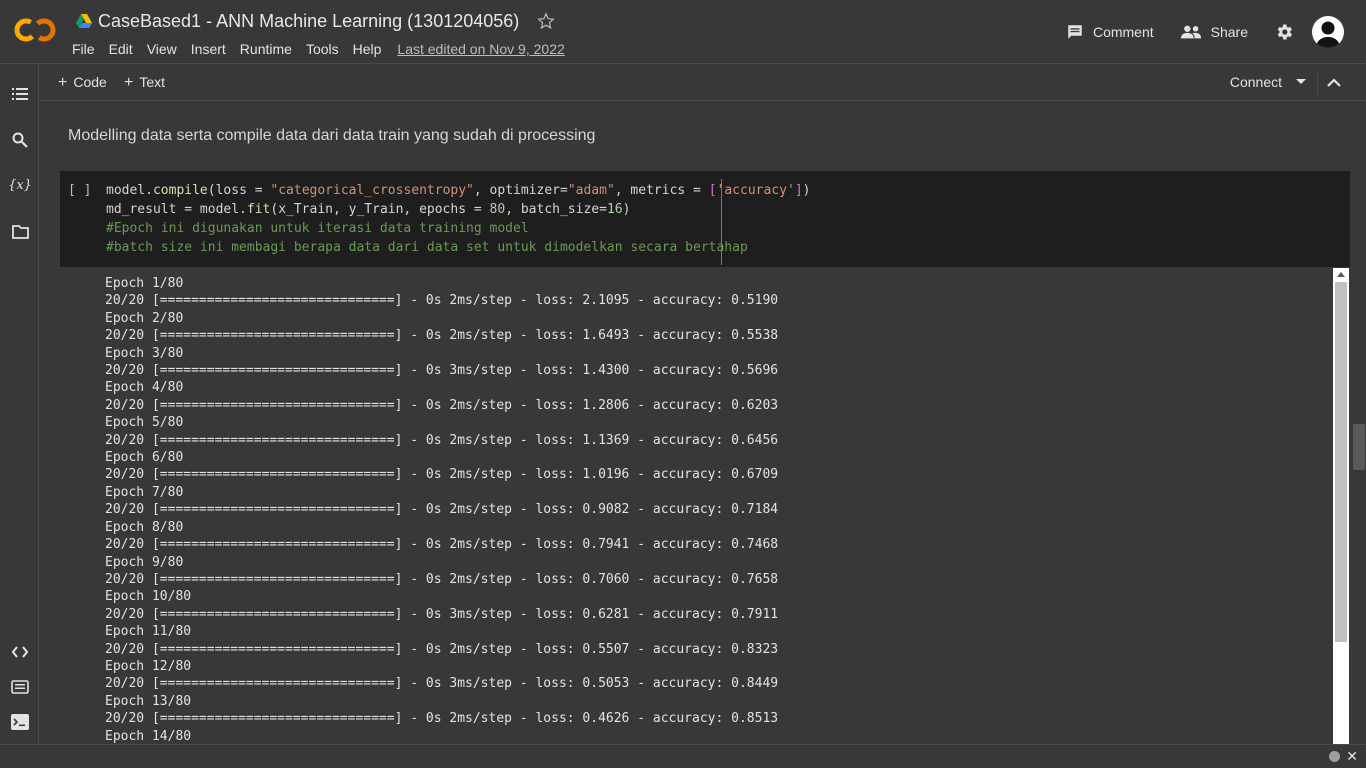  I want to click on scroll-up-arrow-icon, so click(1341, 274).